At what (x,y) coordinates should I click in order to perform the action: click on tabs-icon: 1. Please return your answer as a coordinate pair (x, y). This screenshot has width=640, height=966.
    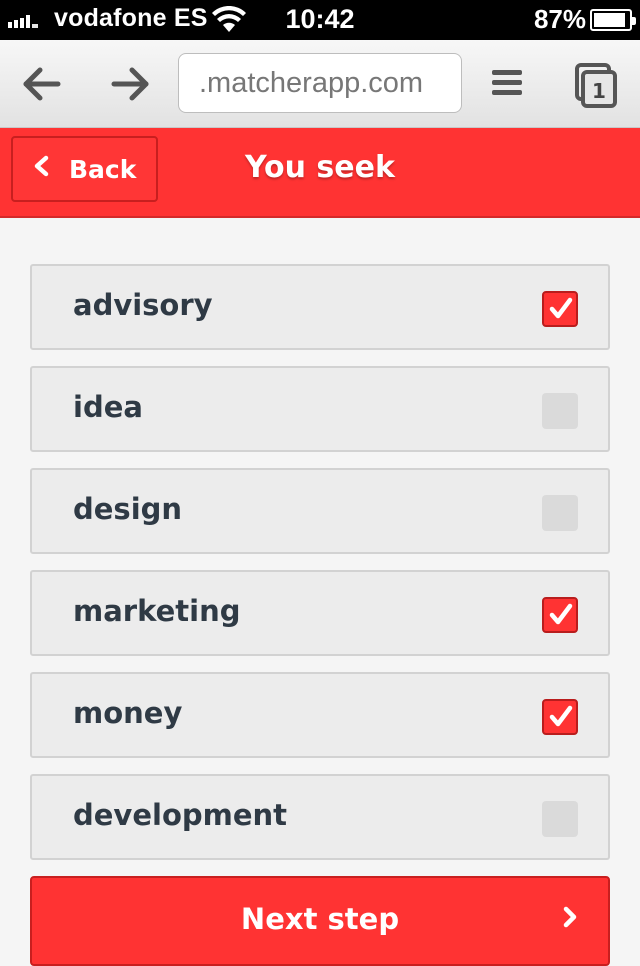
    Looking at the image, I should click on (596, 86).